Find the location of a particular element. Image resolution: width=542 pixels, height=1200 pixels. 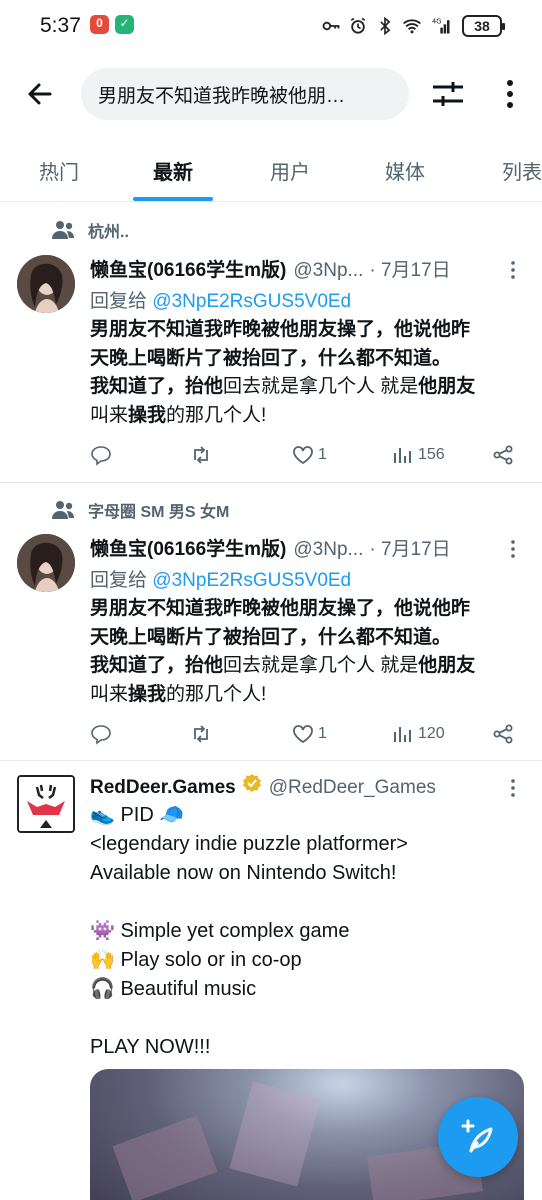

reply-prefix: 回复给 is located at coordinates (119, 301).